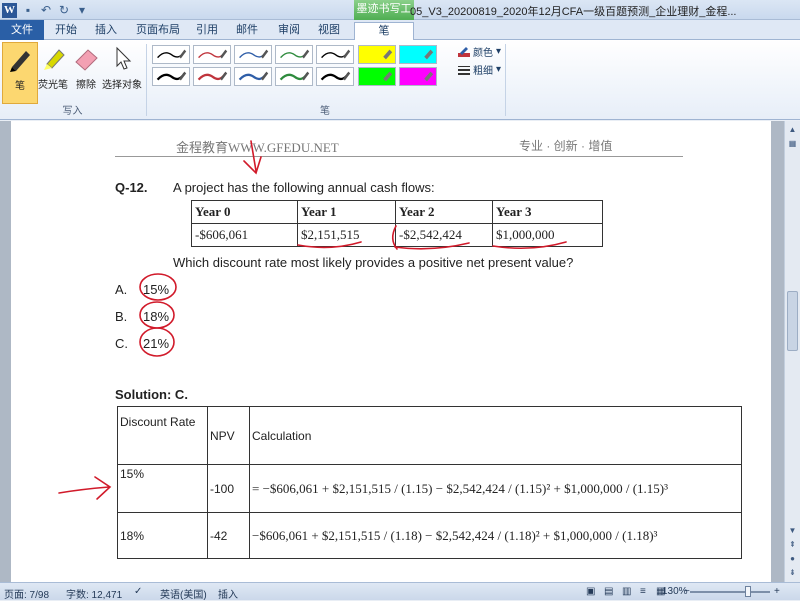 This screenshot has width=800, height=601. I want to click on eraser-tool-button: 擦除, so click(86, 73).